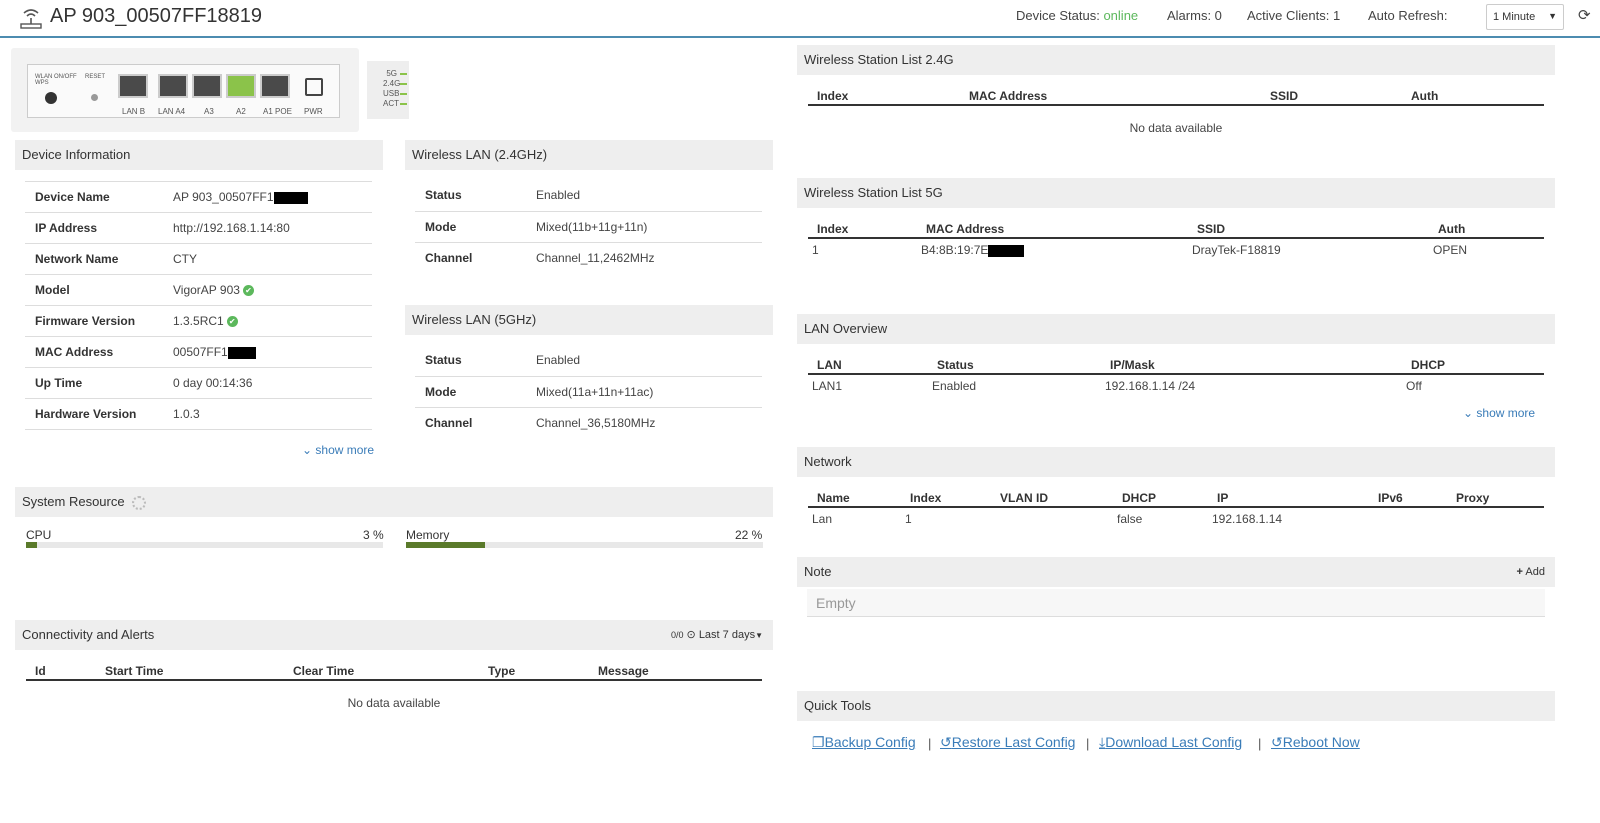 This screenshot has height=823, width=1600. I want to click on note-content: Empty, so click(1176, 603).